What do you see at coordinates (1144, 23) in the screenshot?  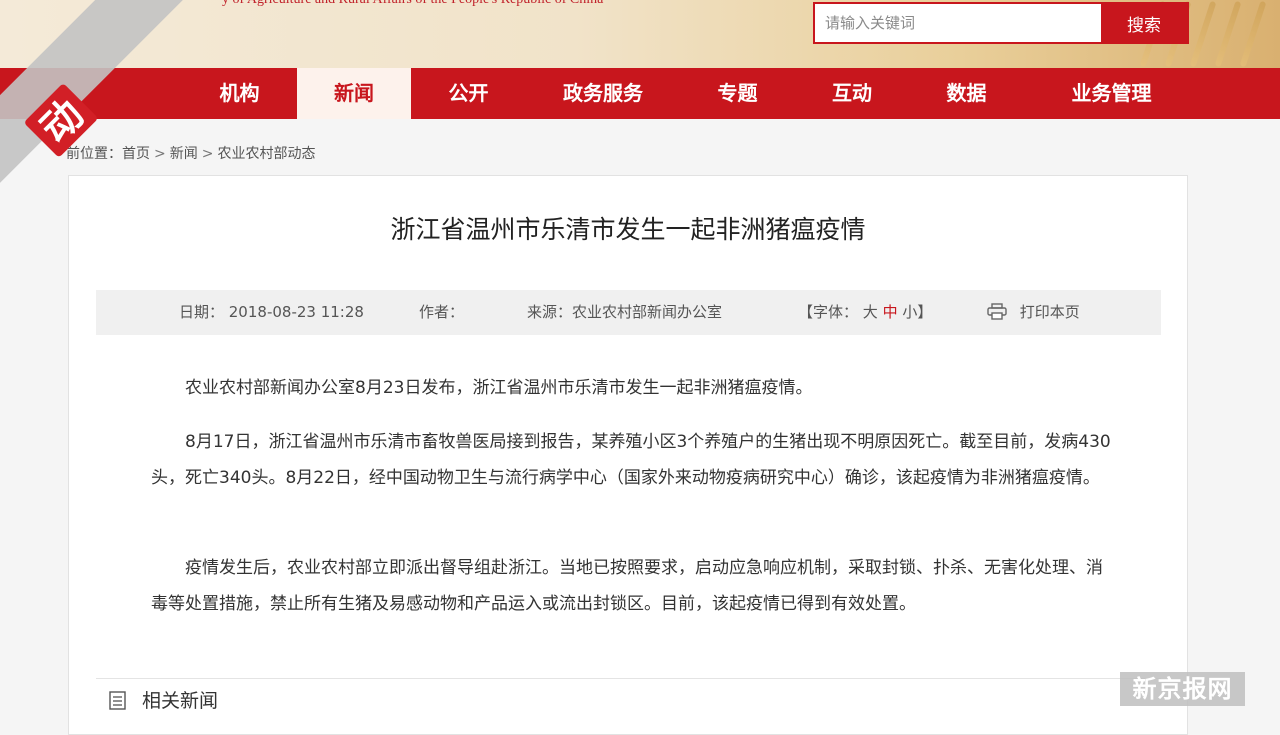 I see `search-button: 搜索` at bounding box center [1144, 23].